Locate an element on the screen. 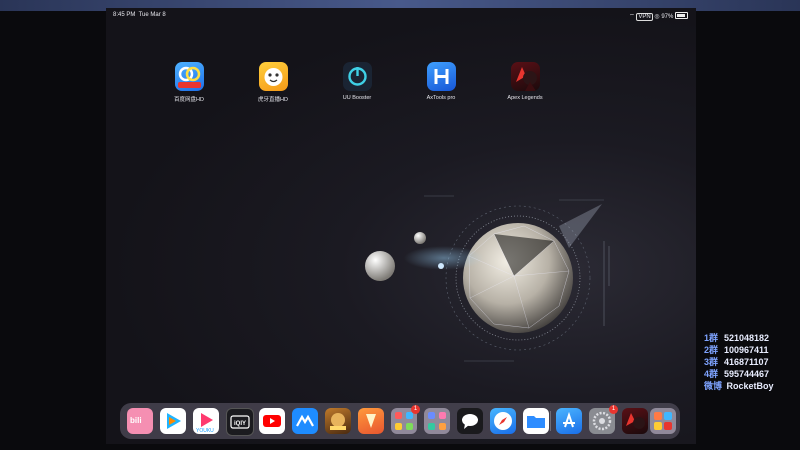  settings-icon: 1 is located at coordinates (603, 419).